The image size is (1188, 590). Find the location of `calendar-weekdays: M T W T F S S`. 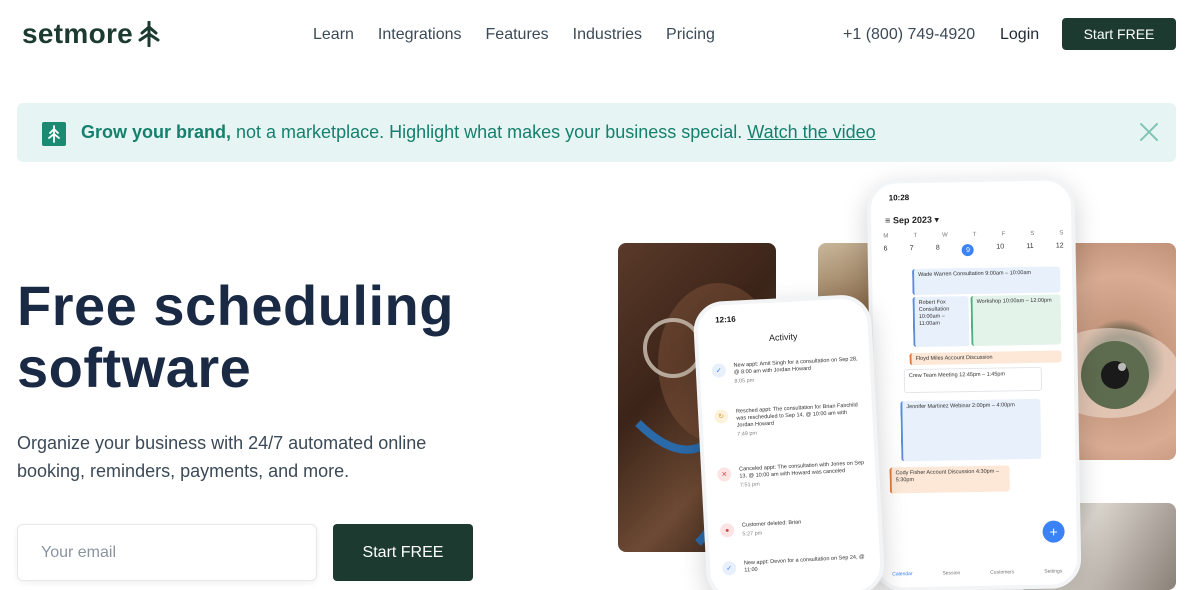

calendar-weekdays: M T W T F S S is located at coordinates (973, 234).